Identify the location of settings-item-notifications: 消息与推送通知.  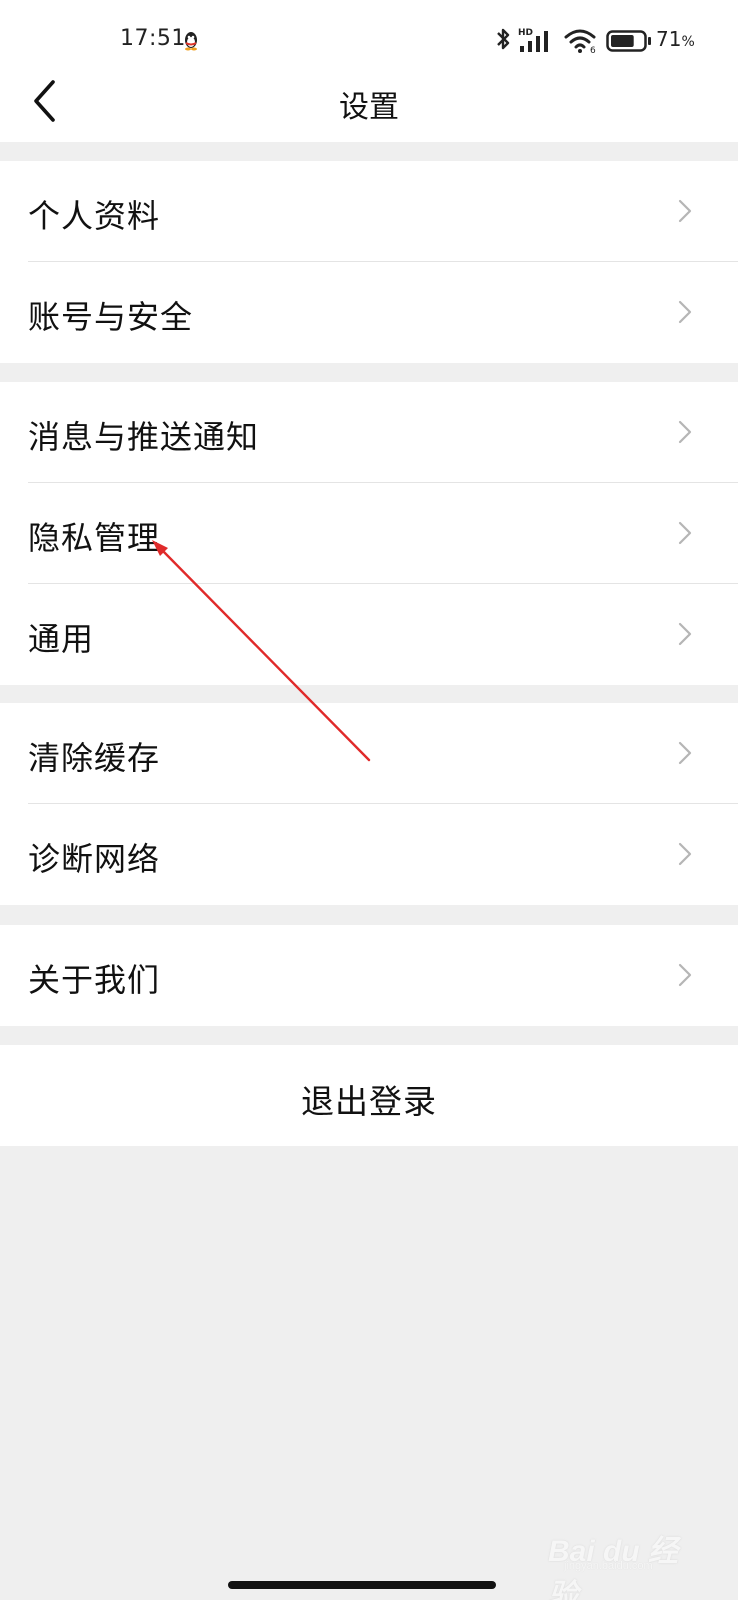
(369, 432).